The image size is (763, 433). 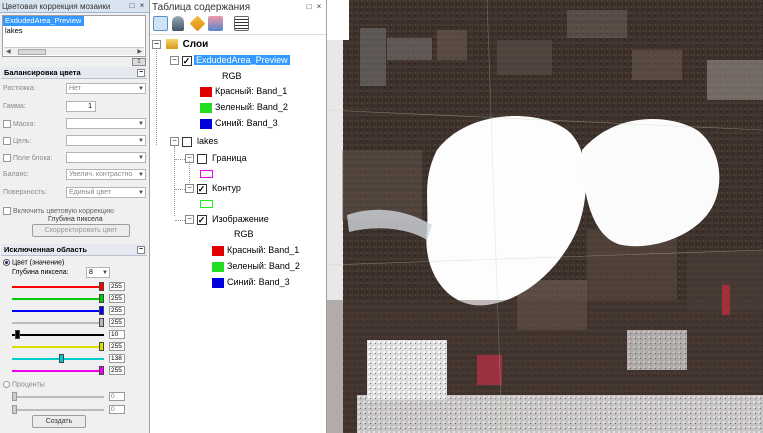 I want to click on scroll-left-icon: ◀, so click(x=8, y=51).